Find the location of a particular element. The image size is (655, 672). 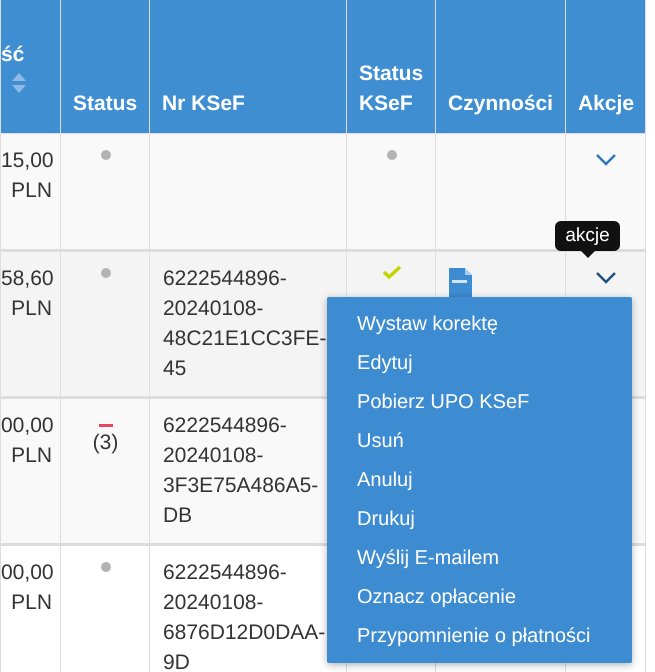

menu-item: Przypomnienie o płatności is located at coordinates (479, 636).